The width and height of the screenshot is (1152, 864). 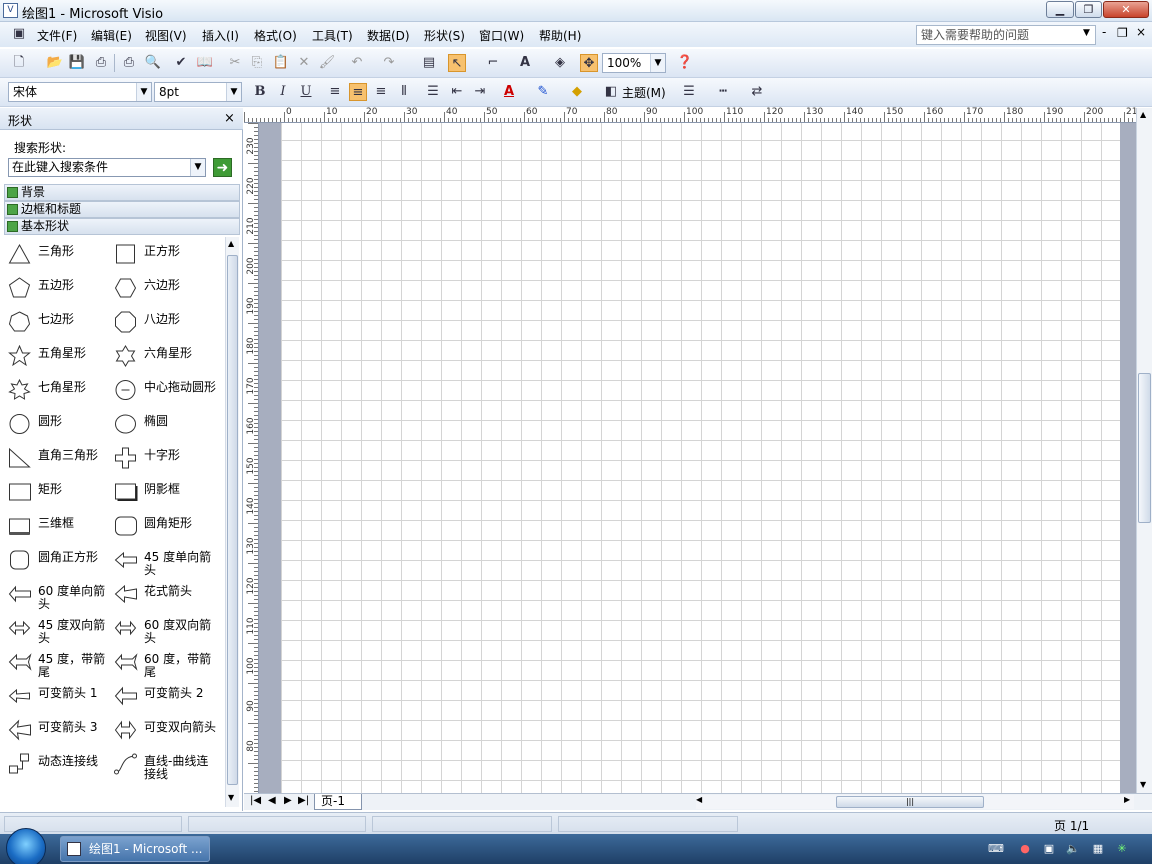 I want to click on shape-item: 直角三角形, so click(x=57, y=458).